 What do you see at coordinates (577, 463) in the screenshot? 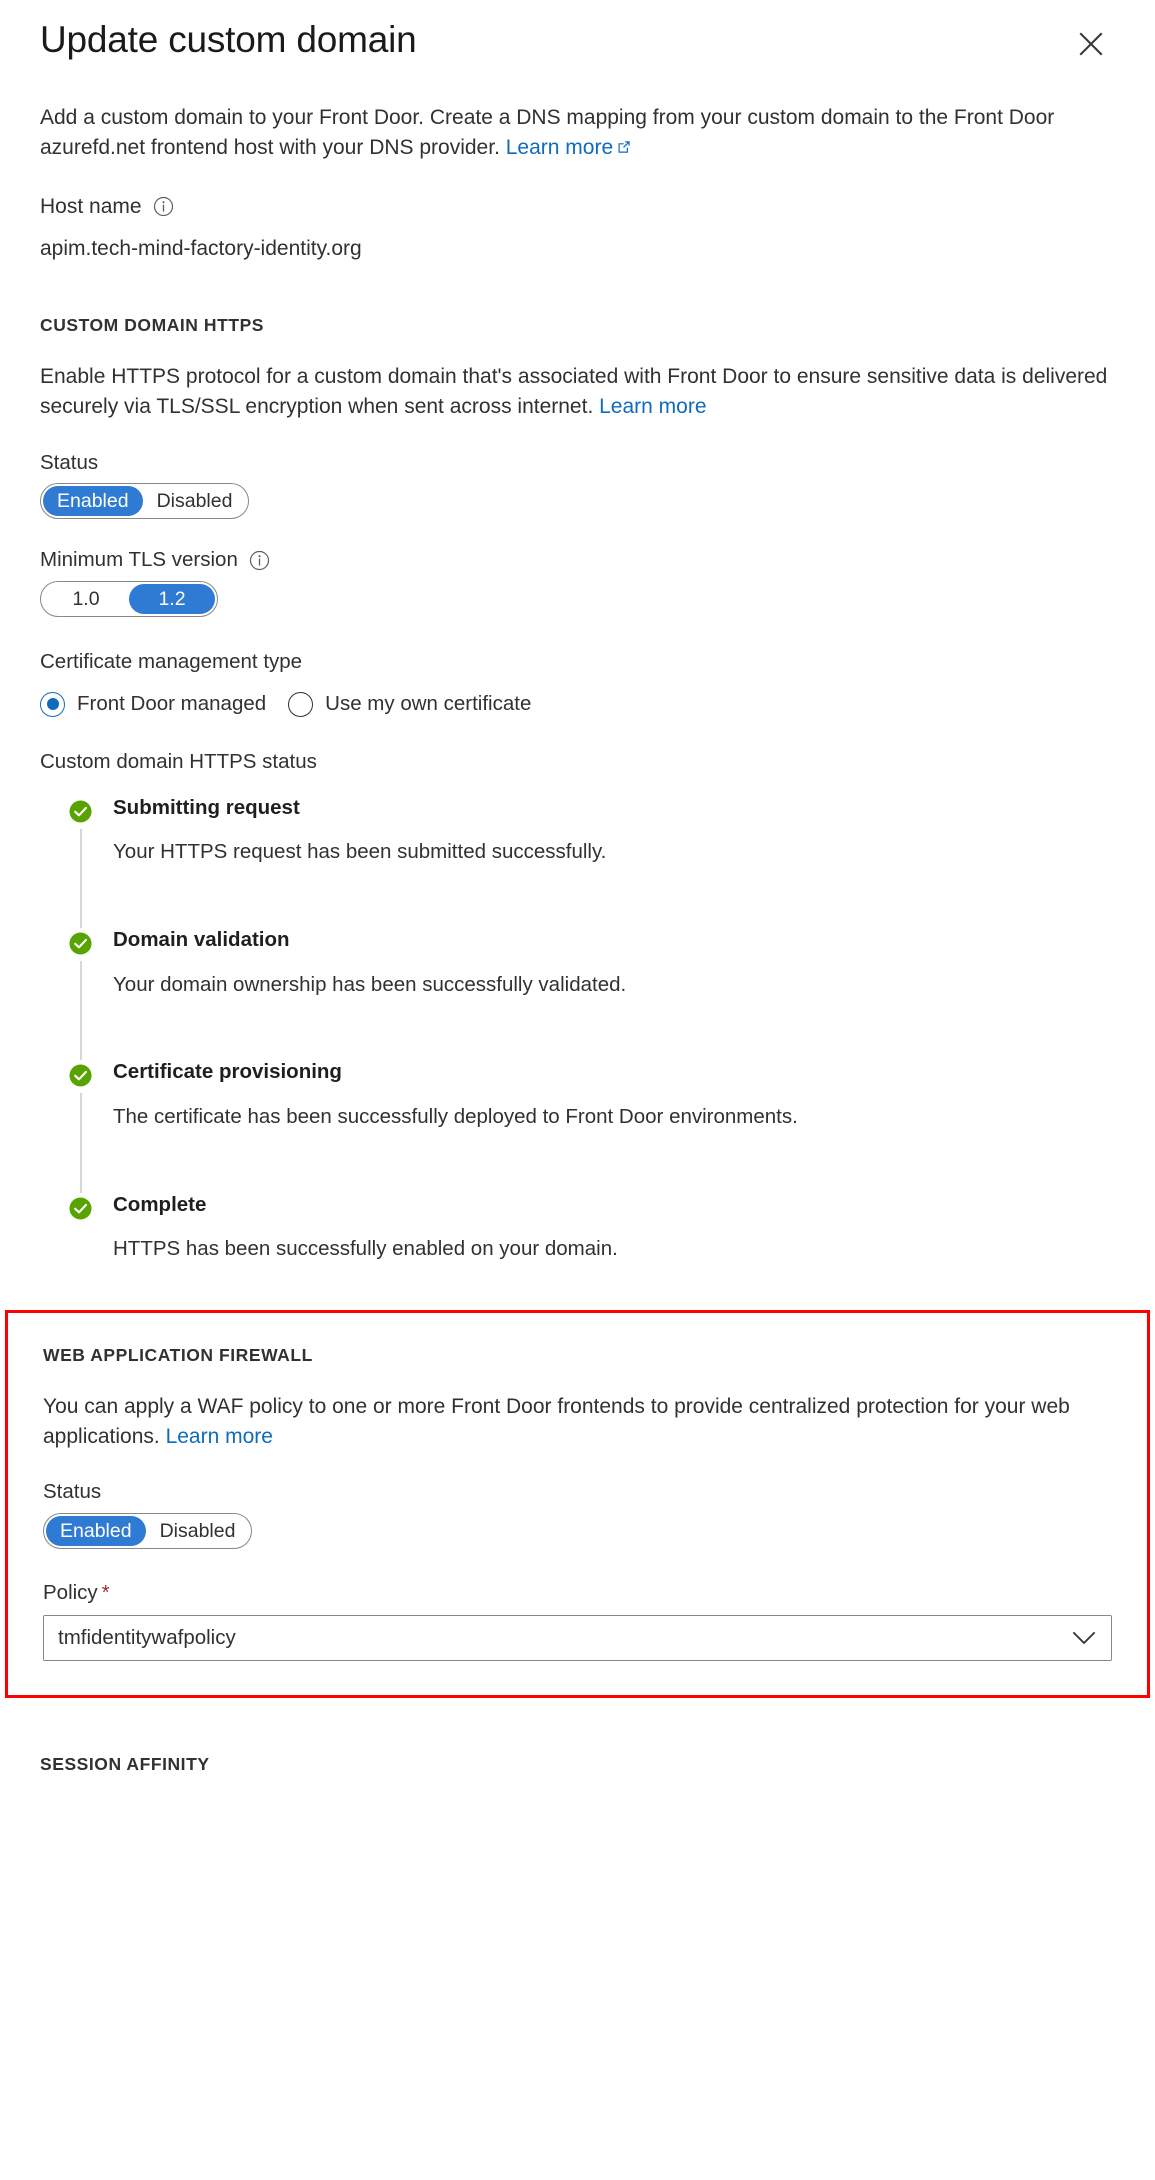
I see `https-status-label: Status` at bounding box center [577, 463].